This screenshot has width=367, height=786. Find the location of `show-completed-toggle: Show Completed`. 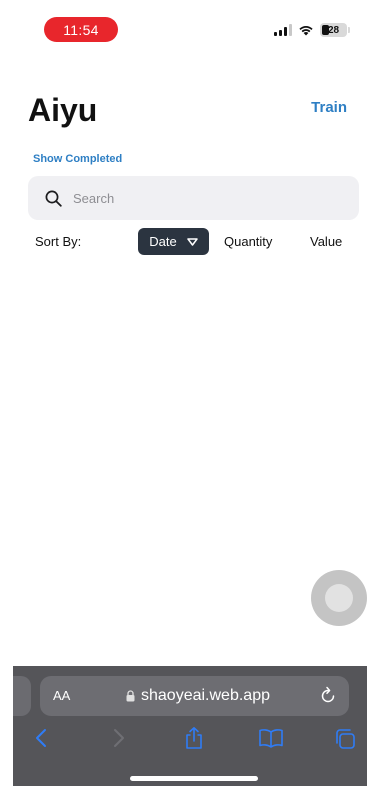

show-completed-toggle: Show Completed is located at coordinates (77, 159).